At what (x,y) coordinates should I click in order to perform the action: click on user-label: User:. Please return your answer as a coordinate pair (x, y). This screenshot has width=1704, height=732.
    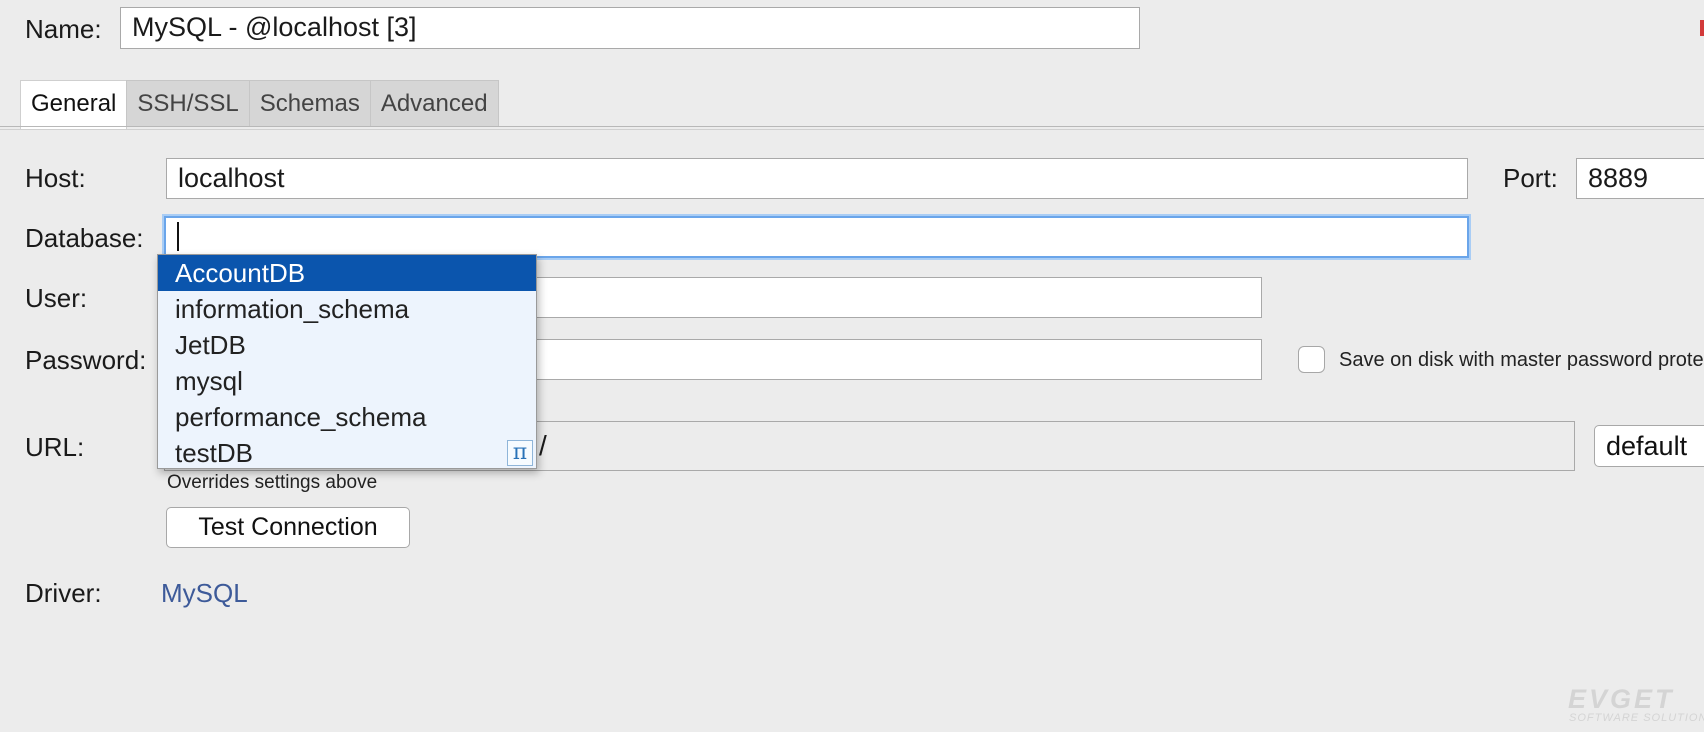
    Looking at the image, I should click on (56, 298).